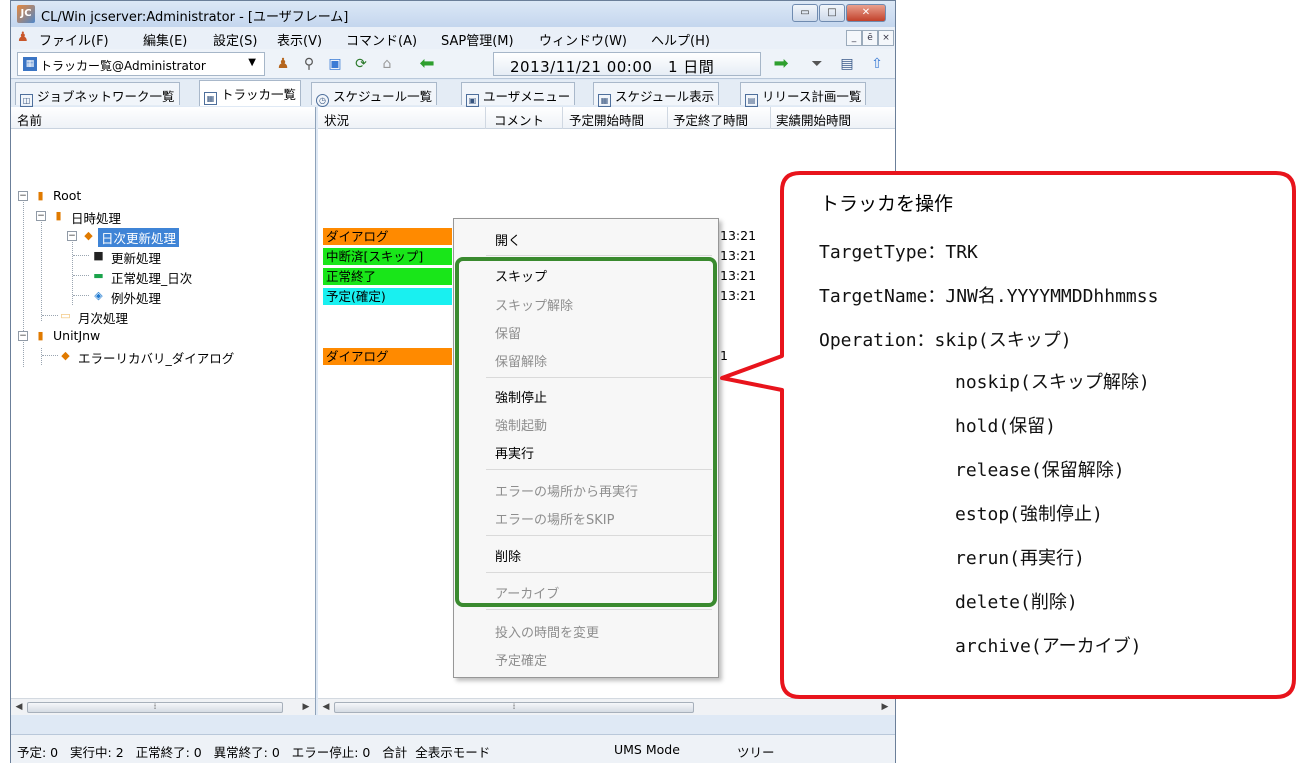 The width and height of the screenshot is (1300, 767). I want to click on mdi-restore-button: ē, so click(870, 38).